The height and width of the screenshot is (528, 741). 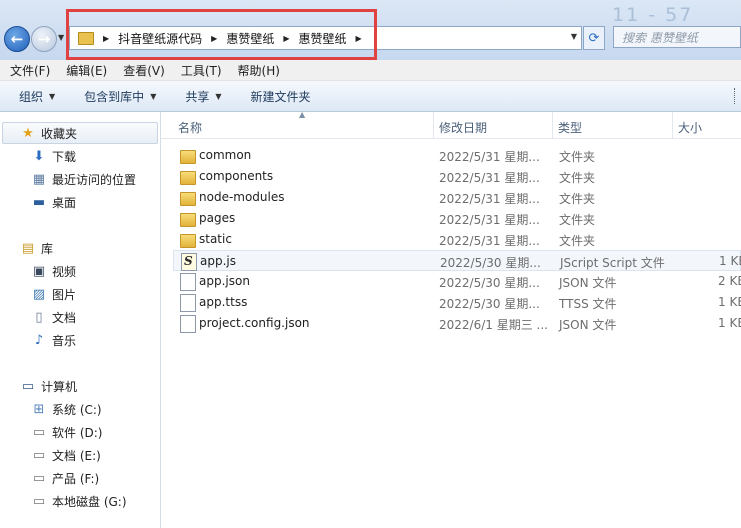 I want to click on recent-pages-dropdown: ▼, so click(x=61, y=37).